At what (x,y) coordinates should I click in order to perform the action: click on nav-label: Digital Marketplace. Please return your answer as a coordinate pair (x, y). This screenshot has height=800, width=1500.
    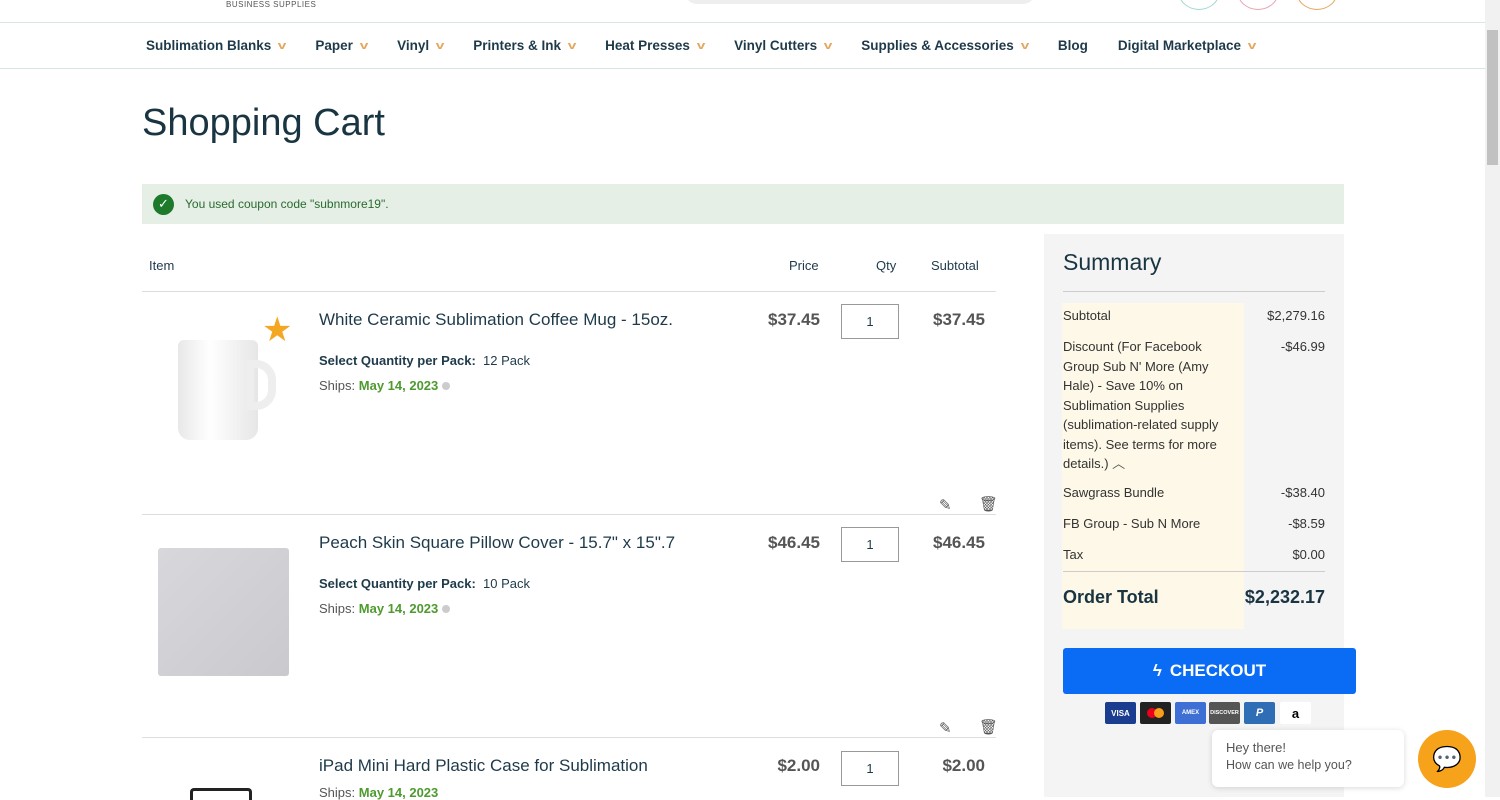
    Looking at the image, I should click on (1179, 45).